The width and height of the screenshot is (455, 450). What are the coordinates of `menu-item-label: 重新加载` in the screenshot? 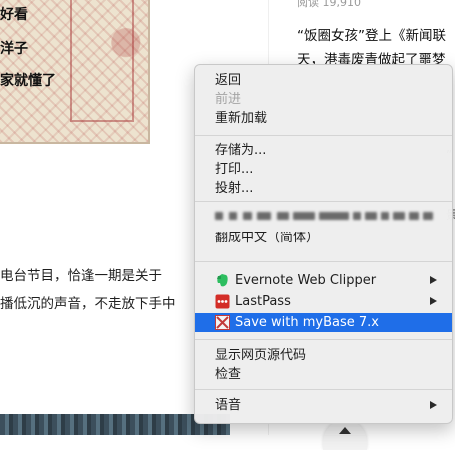 It's located at (241, 118).